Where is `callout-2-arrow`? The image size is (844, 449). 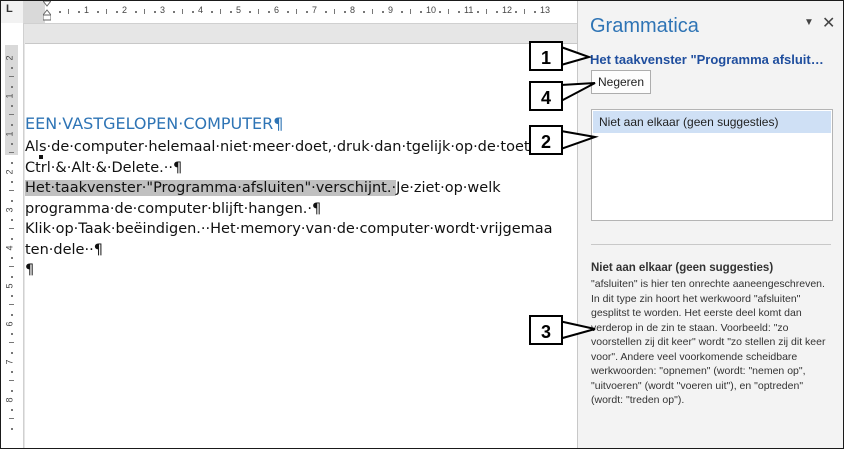
callout-2-arrow is located at coordinates (579, 140).